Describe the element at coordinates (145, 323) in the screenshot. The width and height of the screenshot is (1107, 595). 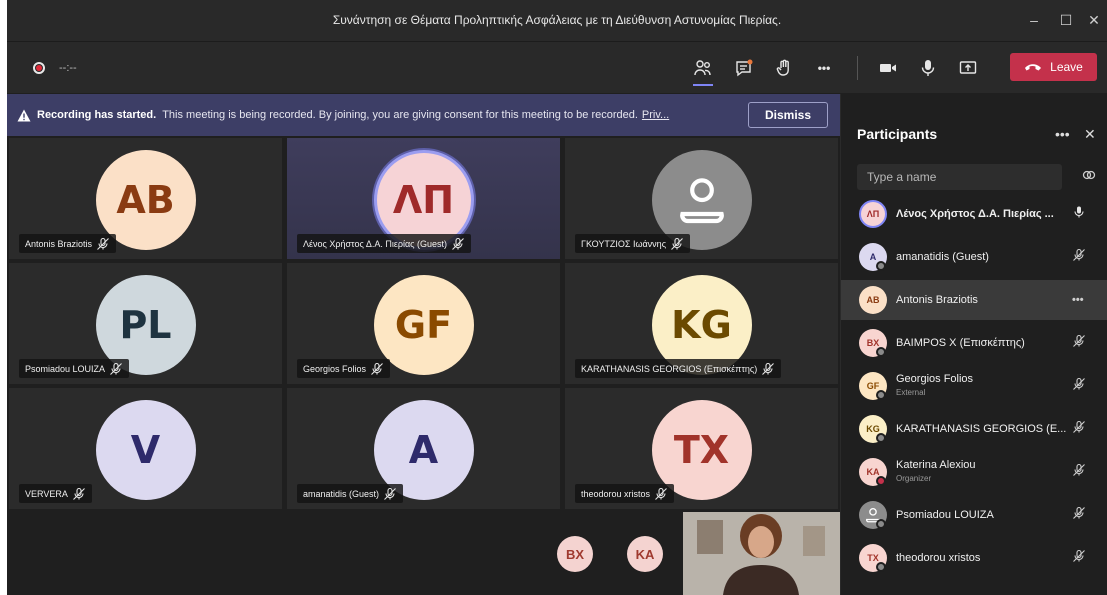
I see `video-tile: PL Psomiadou LOUIZA` at that location.